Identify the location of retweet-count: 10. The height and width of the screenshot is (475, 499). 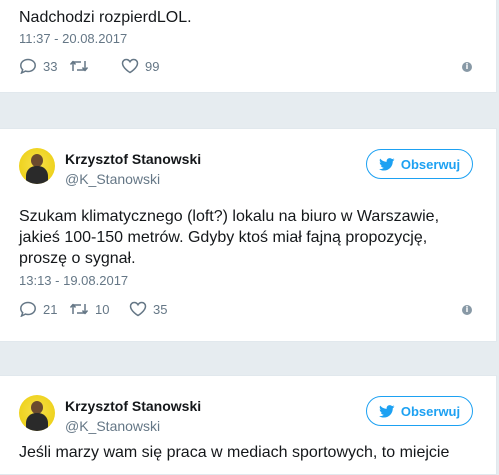
(102, 309).